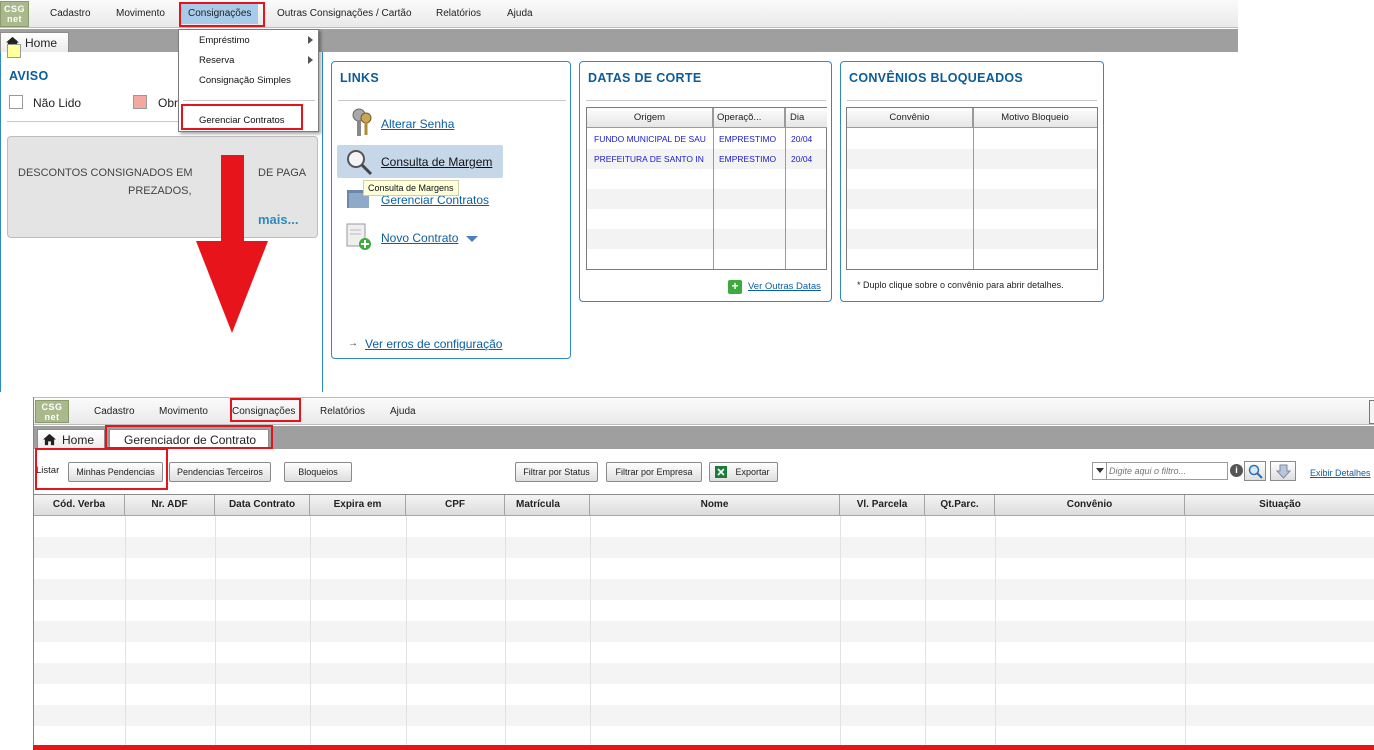  What do you see at coordinates (353, 343) in the screenshot?
I see `arrow-right-icon: →` at bounding box center [353, 343].